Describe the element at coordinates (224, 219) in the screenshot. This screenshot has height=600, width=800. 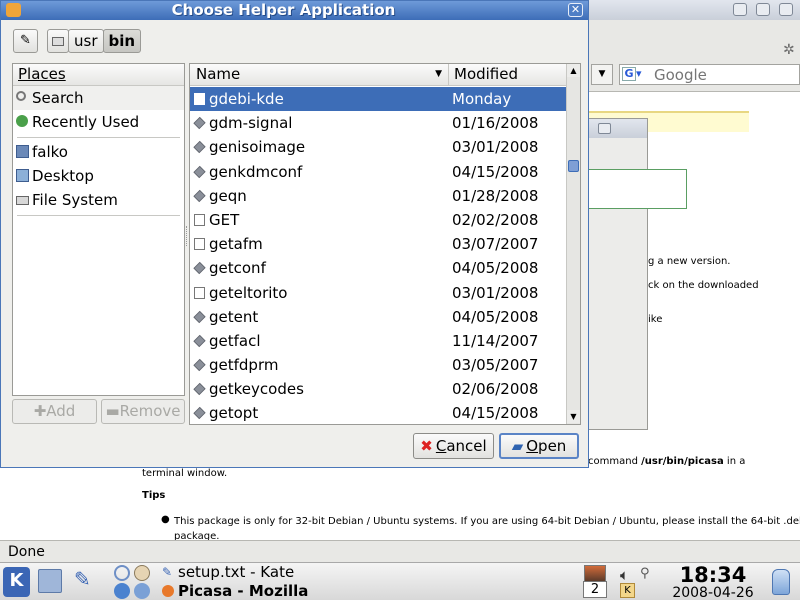
I see `file-name: GET` at that location.